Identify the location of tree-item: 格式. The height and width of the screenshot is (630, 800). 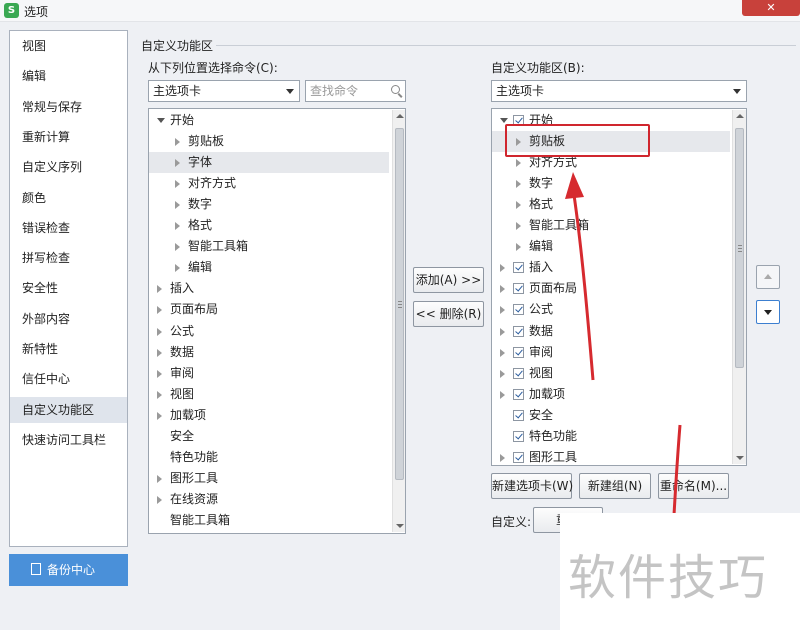
(269, 225).